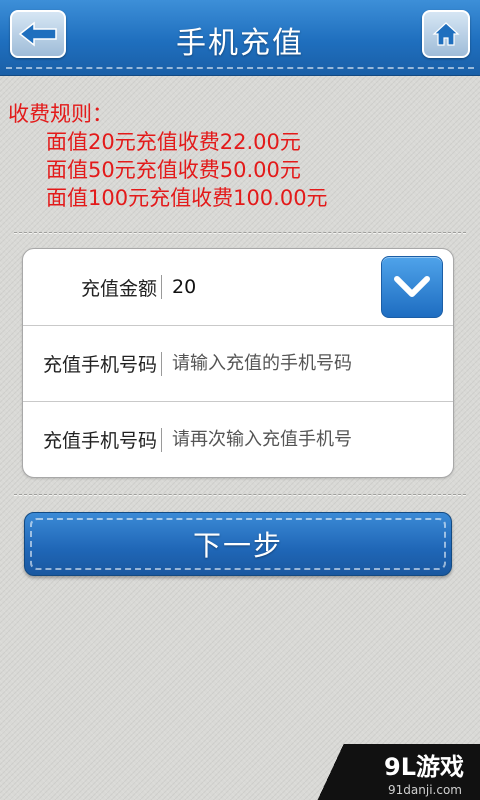 This screenshot has width=480, height=800. I want to click on phone-label: 充值手机号码, so click(99, 365).